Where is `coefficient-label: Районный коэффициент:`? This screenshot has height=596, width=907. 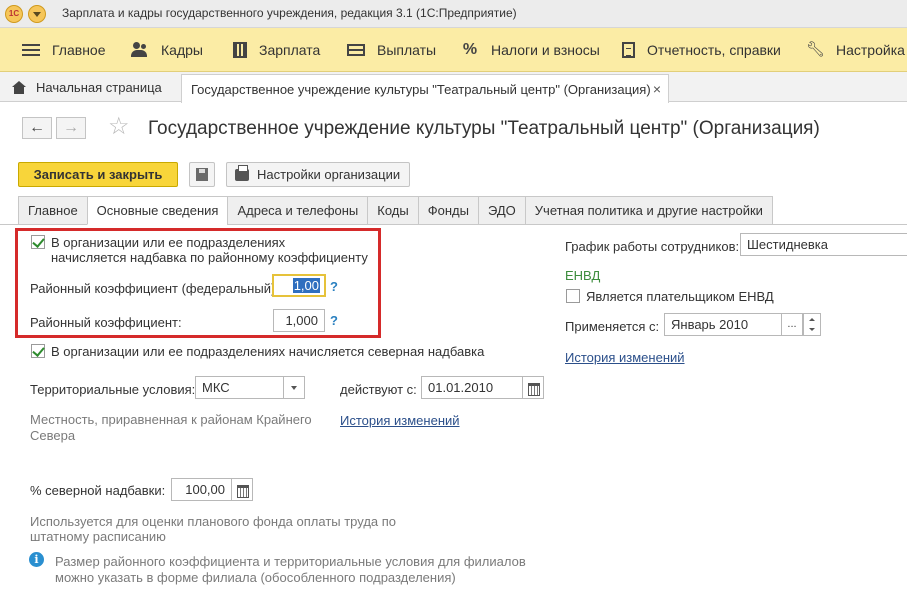 coefficient-label: Районный коэффициент: is located at coordinates (106, 322).